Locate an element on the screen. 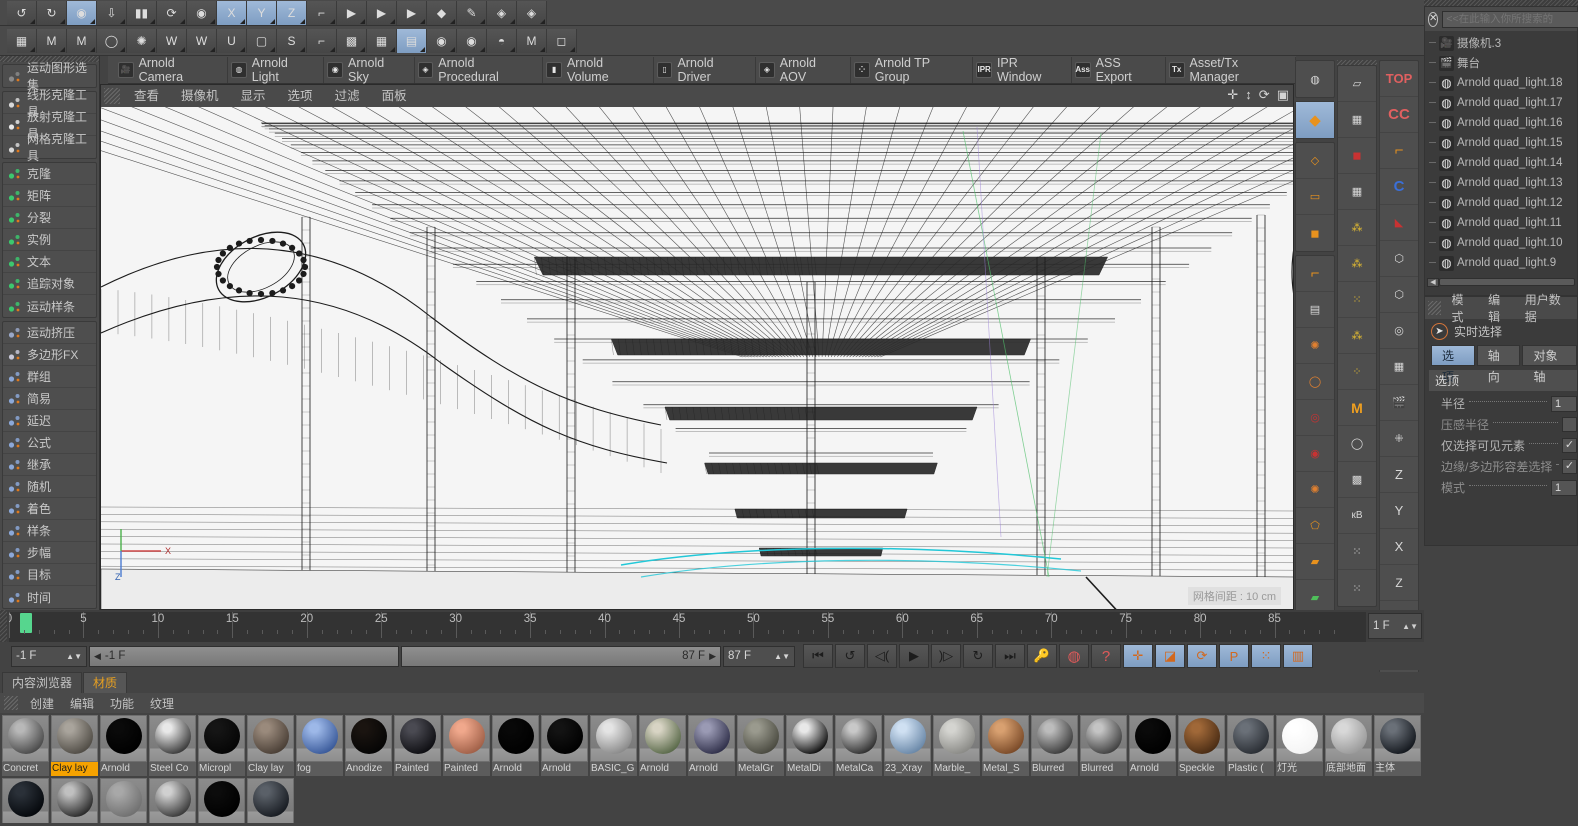 Image resolution: width=1578 pixels, height=826 pixels. viewport-menu-面板: 面板 is located at coordinates (394, 96).